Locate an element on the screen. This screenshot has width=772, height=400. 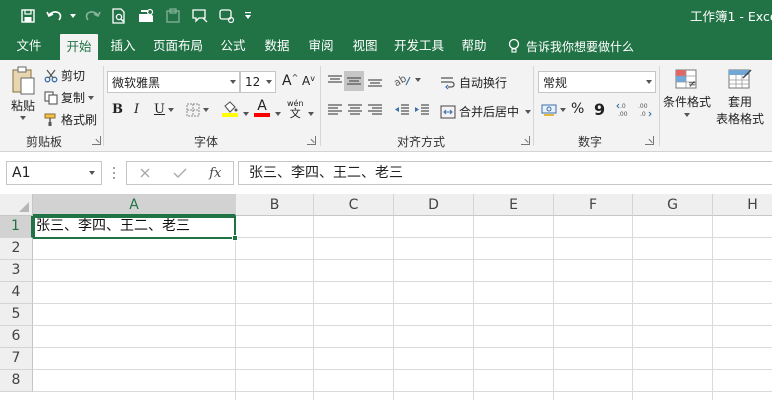
name-box: A1 is located at coordinates (54, 173).